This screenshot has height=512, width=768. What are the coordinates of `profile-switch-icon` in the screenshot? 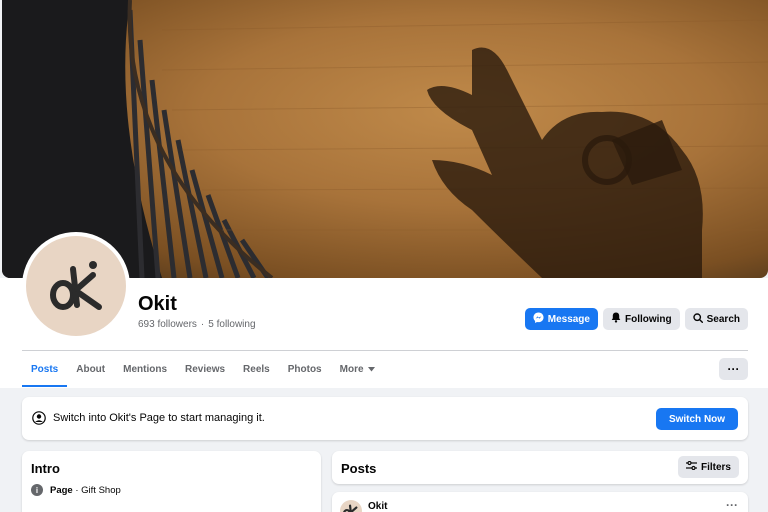 It's located at (39, 418).